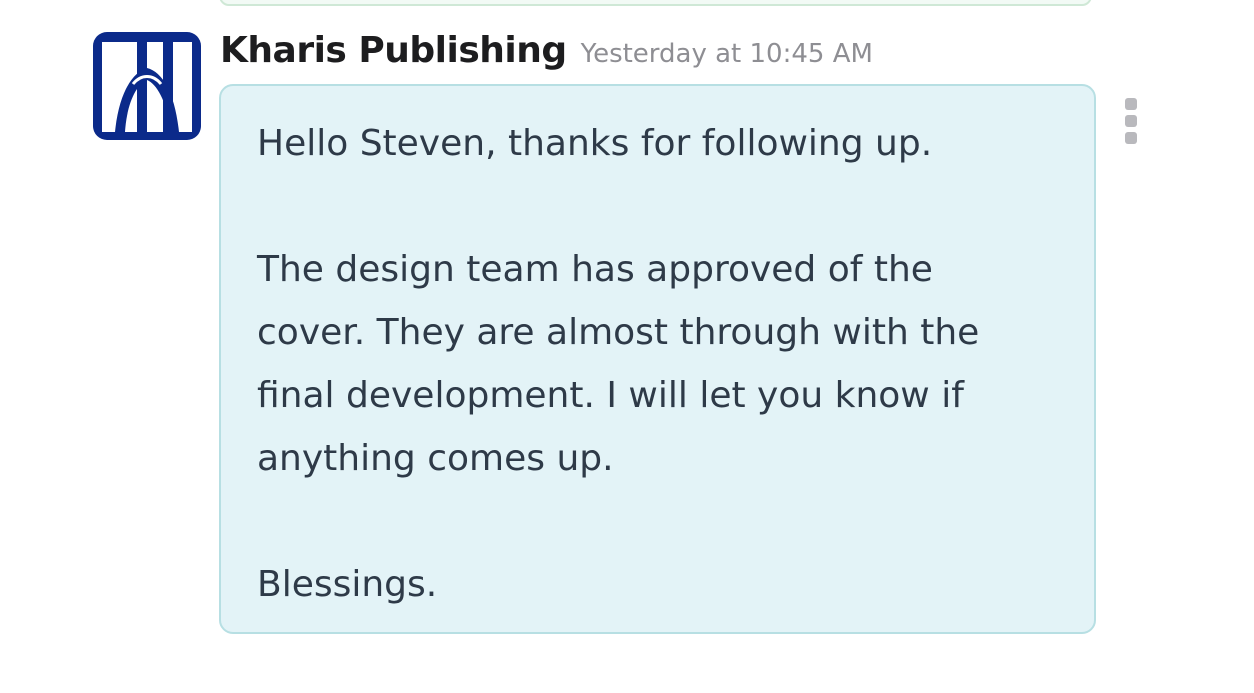  I want to click on message-line: The design team has approved of the, so click(595, 269).